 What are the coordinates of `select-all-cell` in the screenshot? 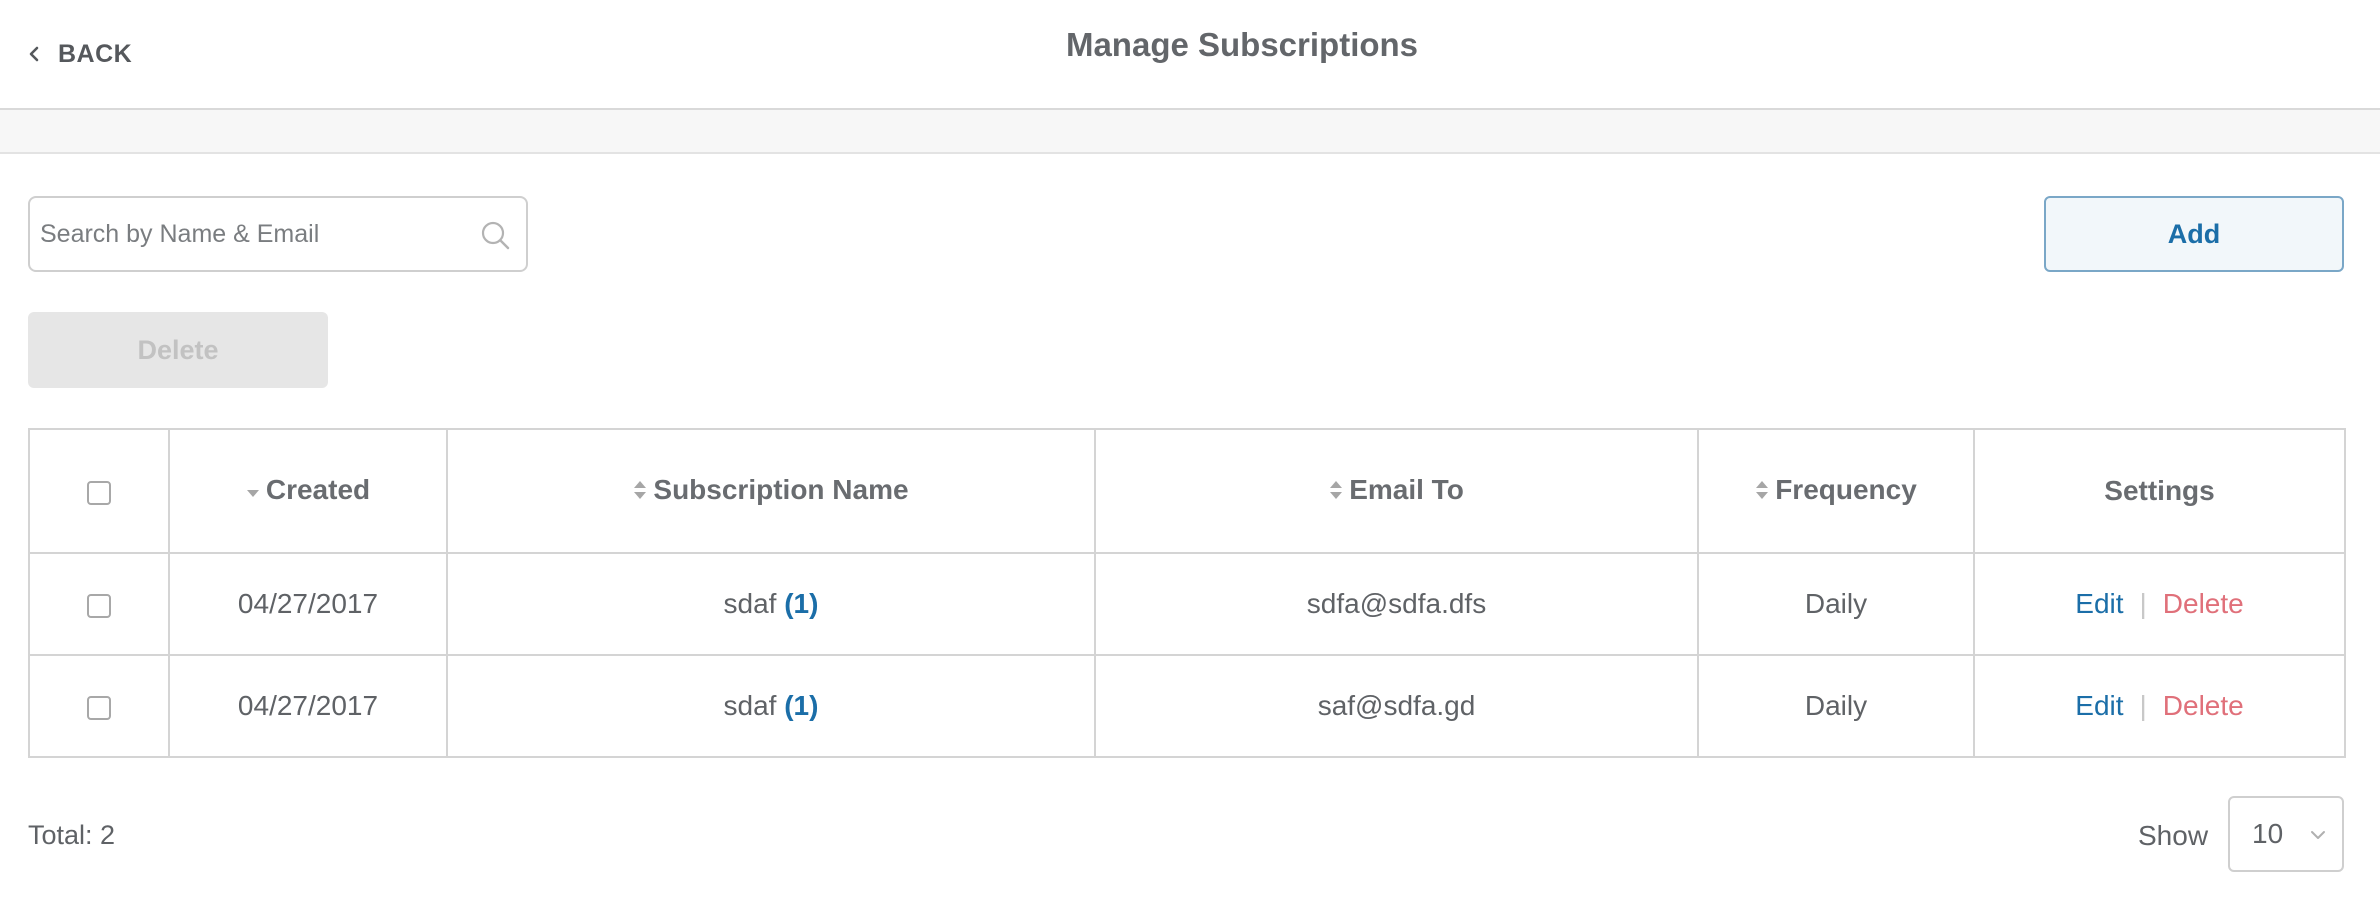 It's located at (99, 491).